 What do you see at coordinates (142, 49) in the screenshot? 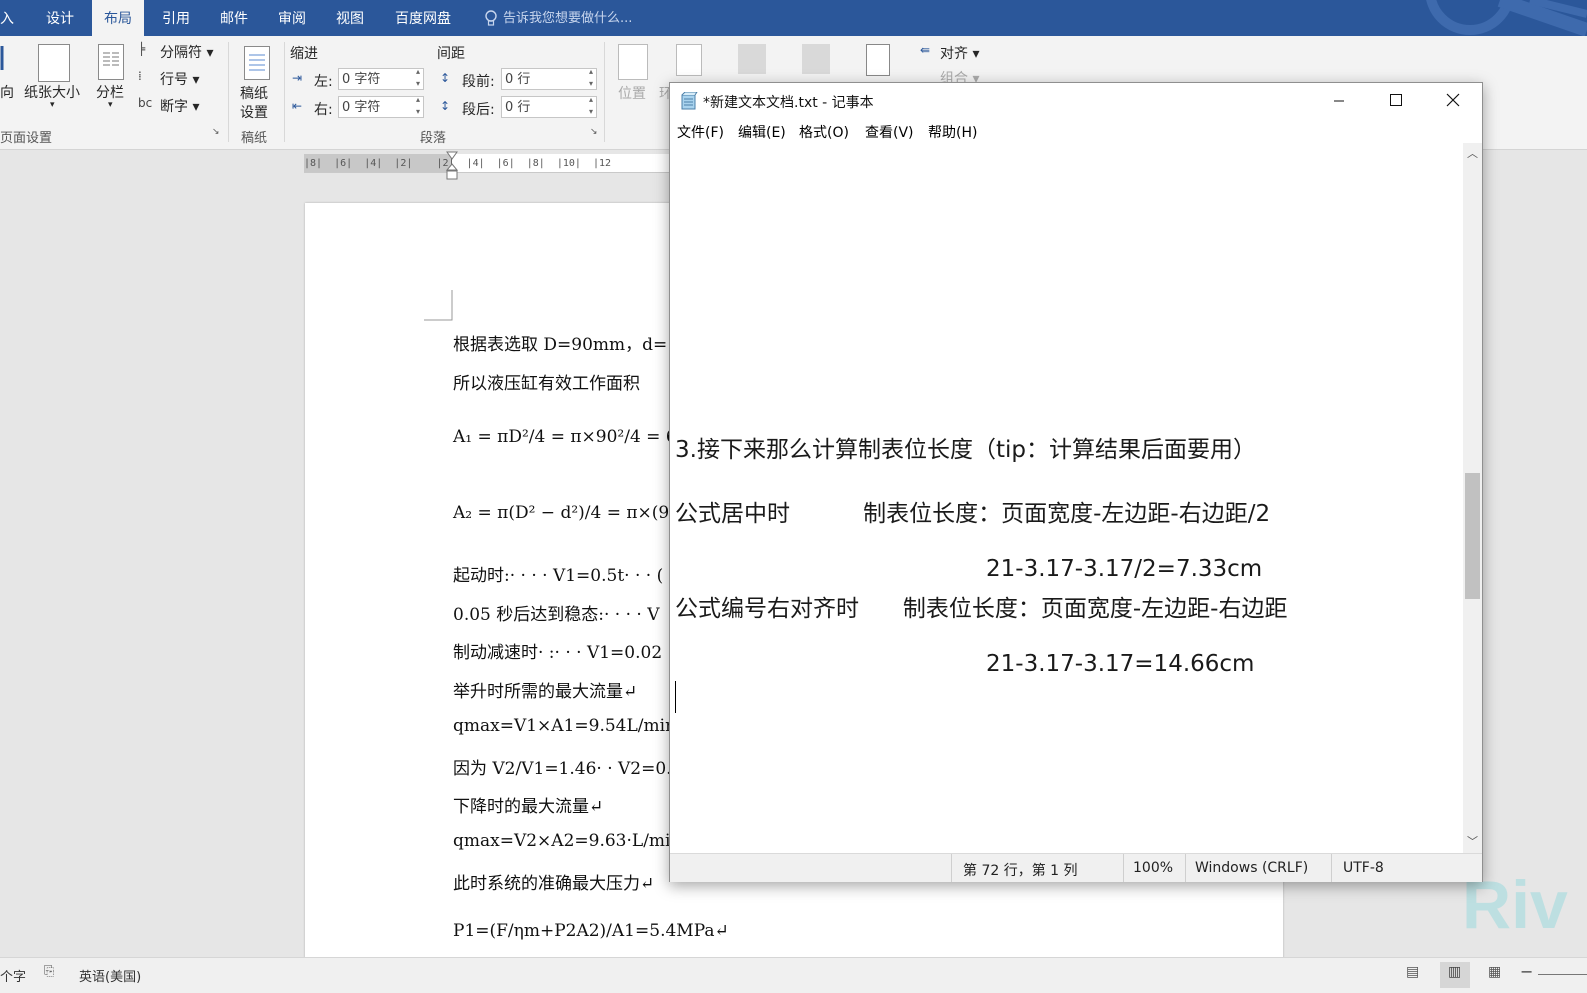
I see `breaks-icon: ╞` at bounding box center [142, 49].